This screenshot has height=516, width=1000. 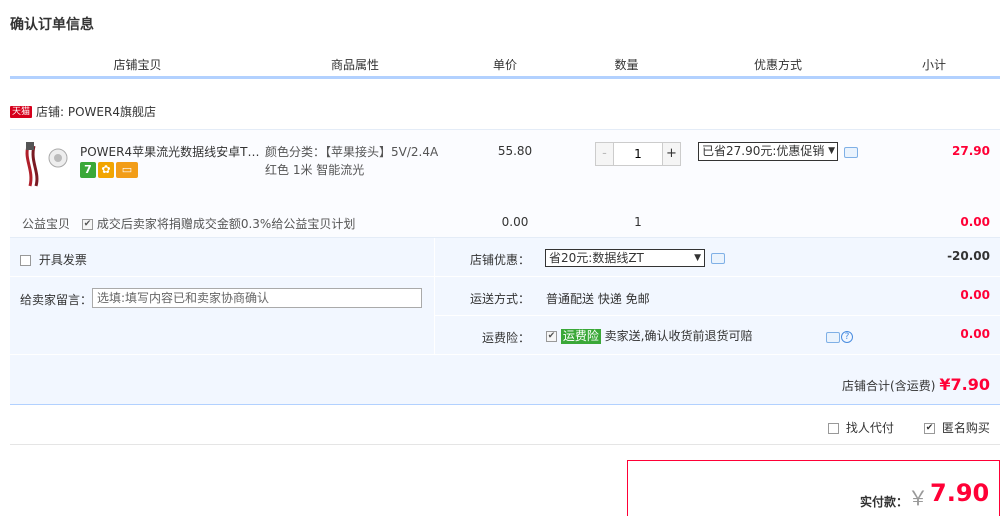 What do you see at coordinates (971, 151) in the screenshot?
I see `item-subtotal: 27.90` at bounding box center [971, 151].